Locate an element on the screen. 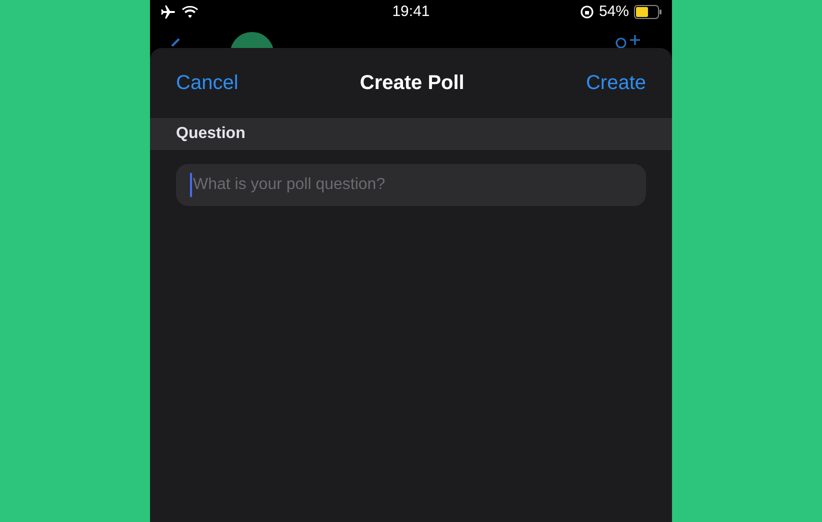 This screenshot has width=822, height=522. sheet-title: Create Poll is located at coordinates (412, 83).